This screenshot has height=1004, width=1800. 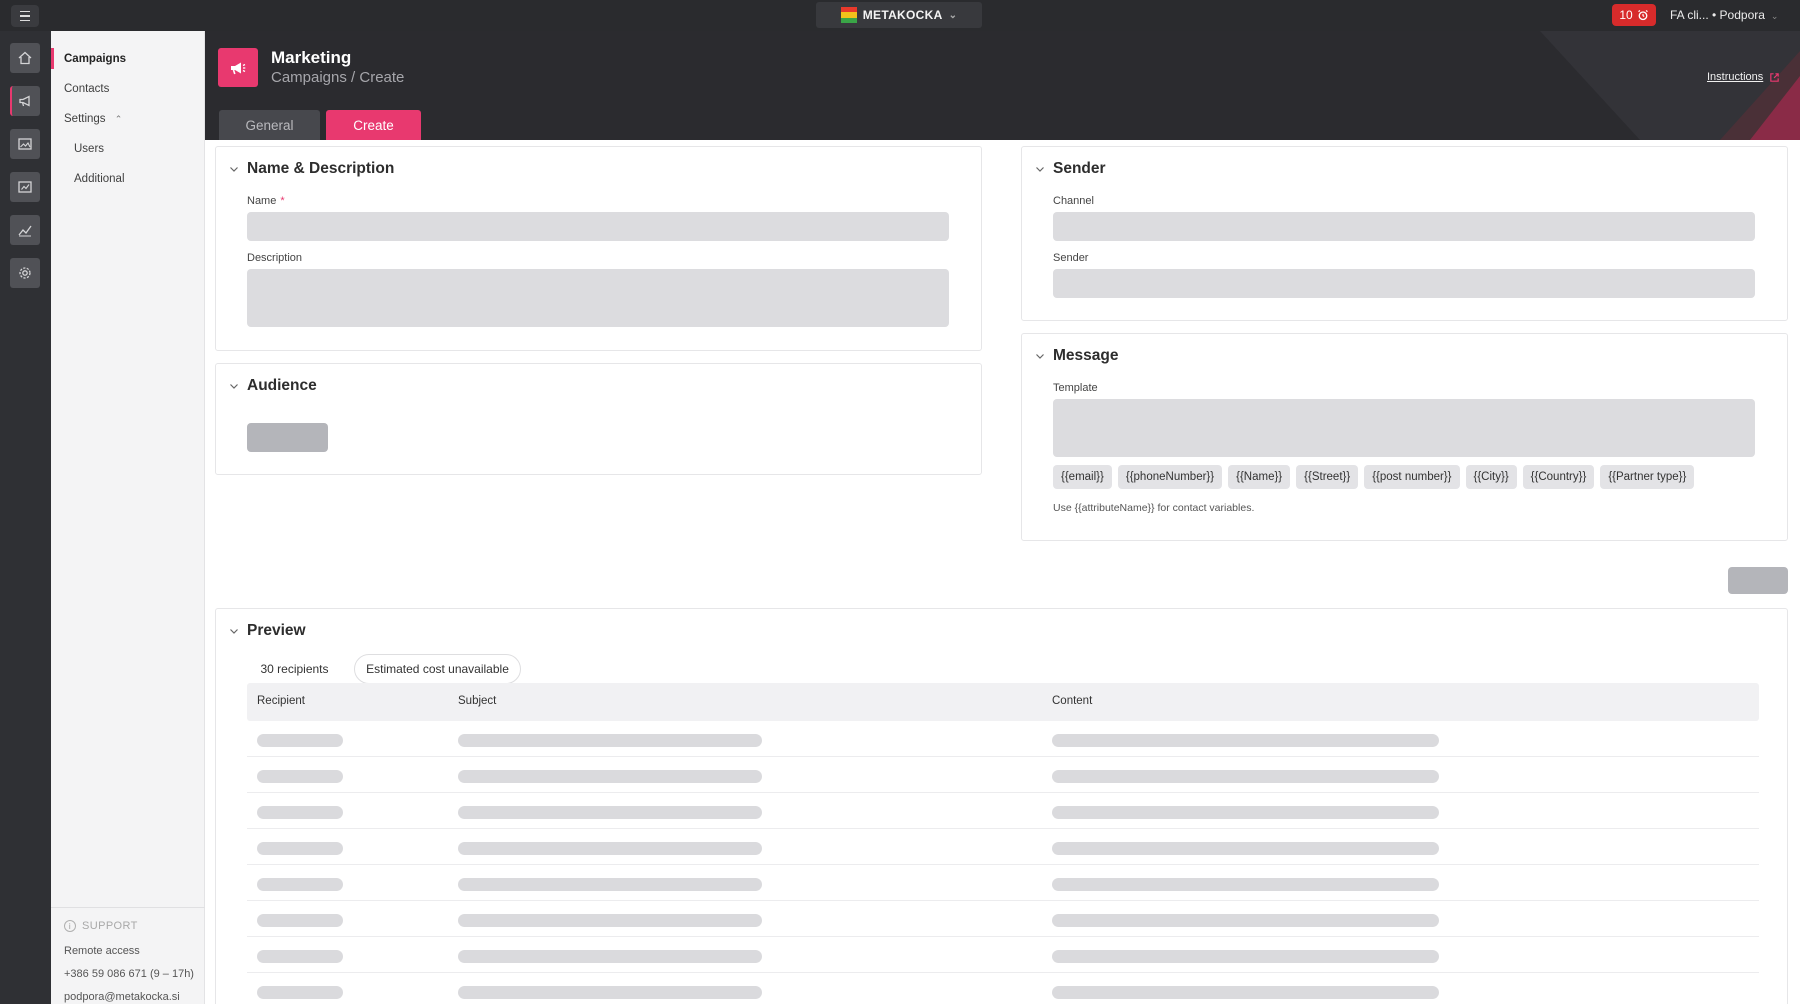 I want to click on alarm-icon, so click(x=1642, y=15).